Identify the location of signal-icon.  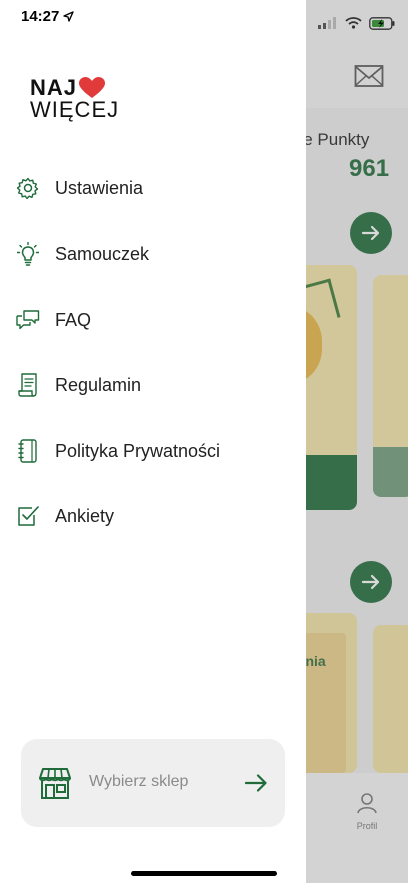
(327, 23).